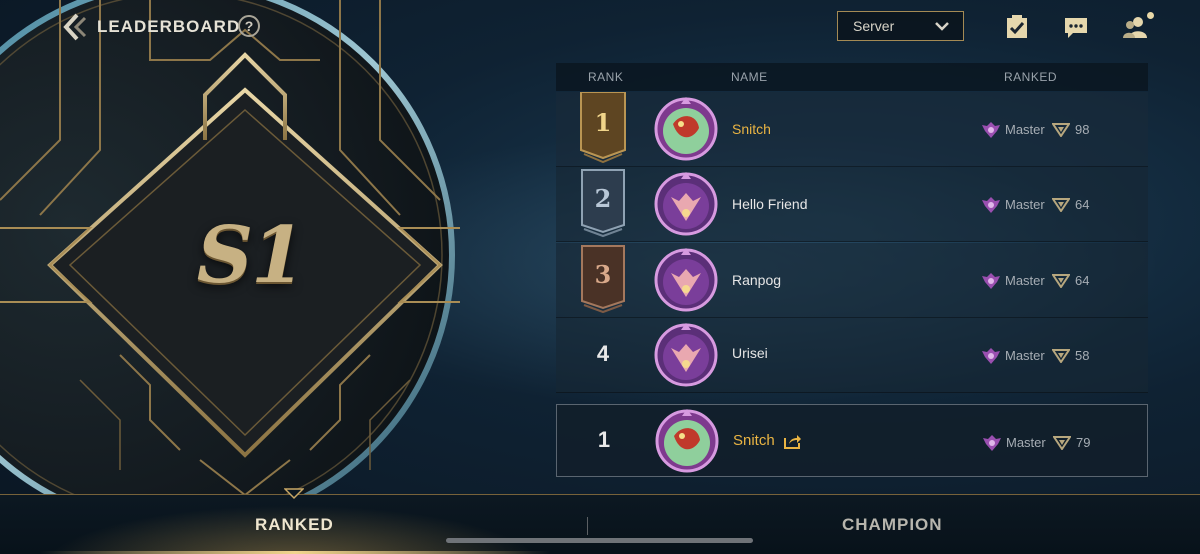  I want to click on tab-ranked: RANKED, so click(294, 525).